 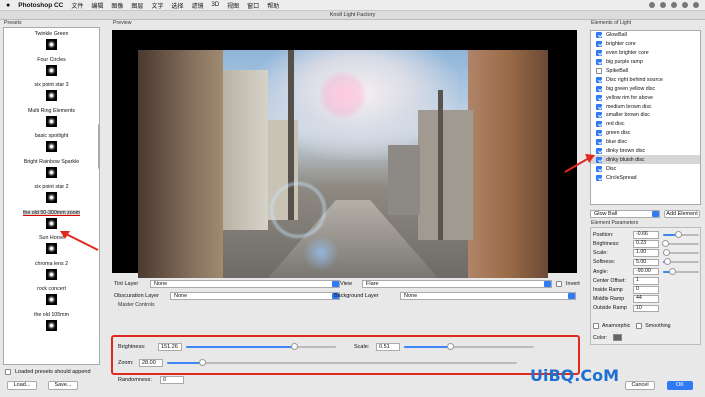 I want to click on element-item: CircleSpread, so click(x=645, y=177).